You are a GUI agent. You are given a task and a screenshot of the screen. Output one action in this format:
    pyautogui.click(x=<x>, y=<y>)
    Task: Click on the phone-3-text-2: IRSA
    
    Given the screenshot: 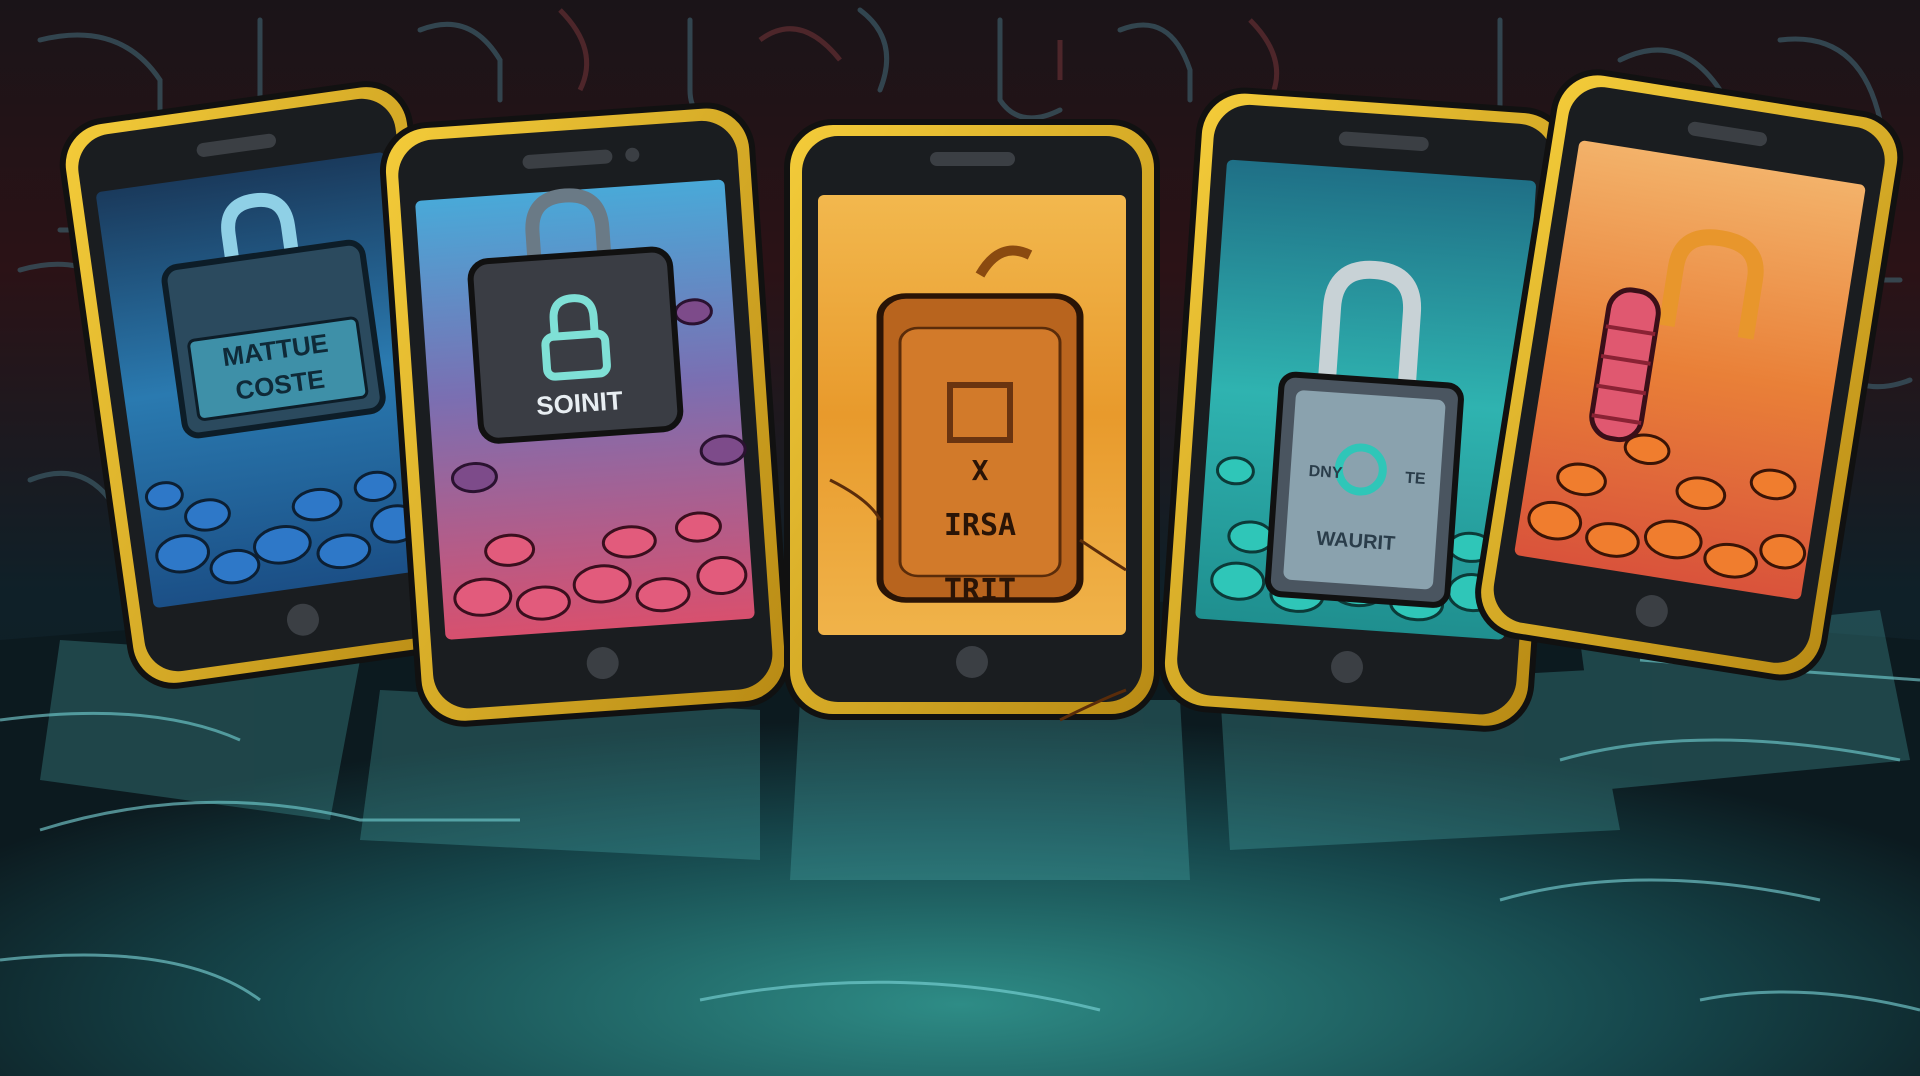 What is the action you would take?
    pyautogui.click(x=980, y=525)
    